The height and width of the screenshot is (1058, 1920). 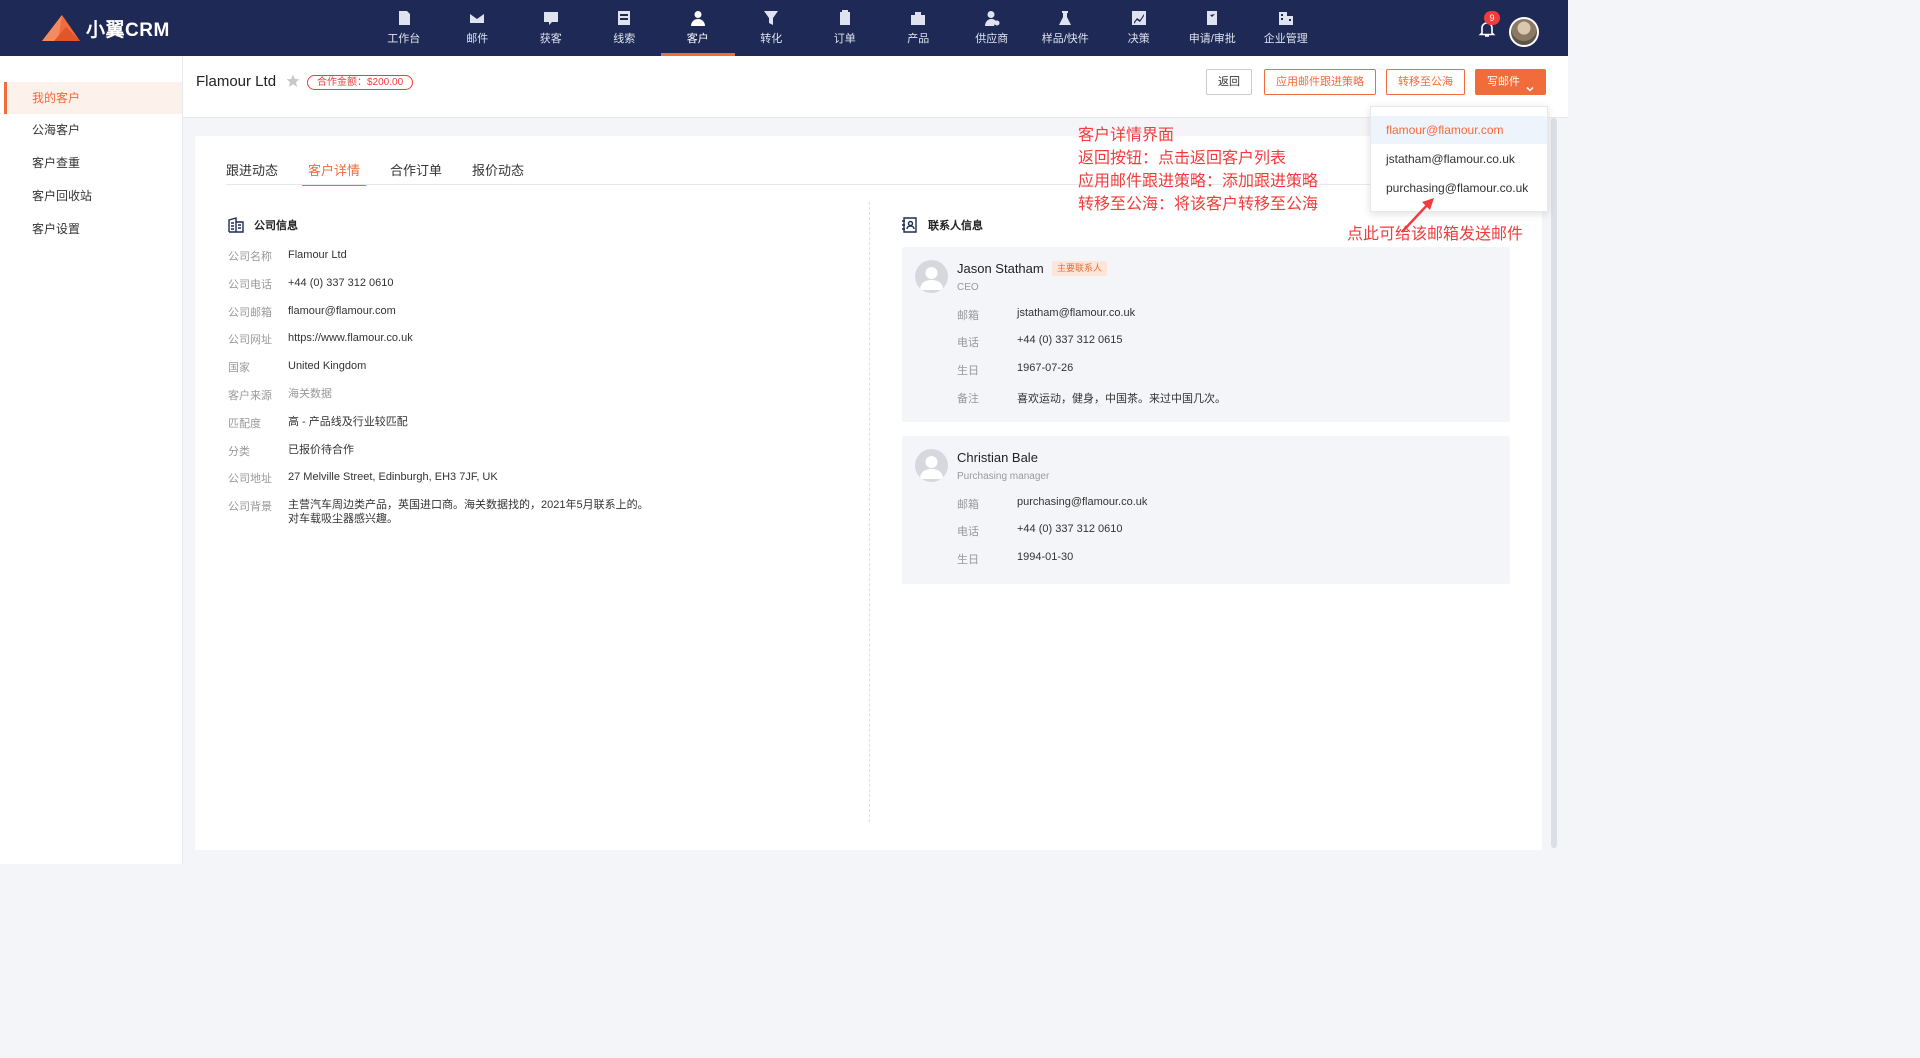 What do you see at coordinates (250, 313) in the screenshot?
I see `field-key: 公司邮箱` at bounding box center [250, 313].